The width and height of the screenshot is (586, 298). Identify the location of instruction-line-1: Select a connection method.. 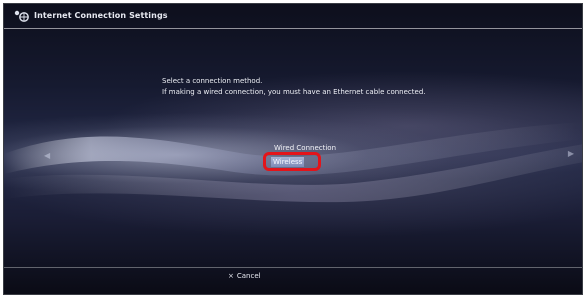
(212, 81).